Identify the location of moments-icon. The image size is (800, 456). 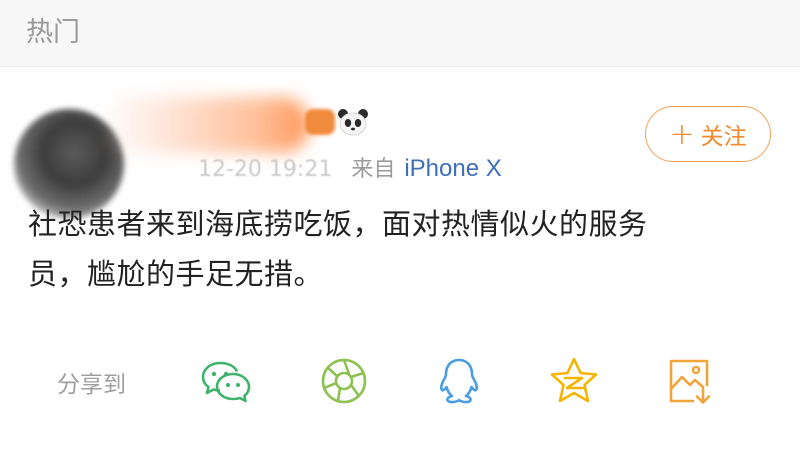
(344, 381).